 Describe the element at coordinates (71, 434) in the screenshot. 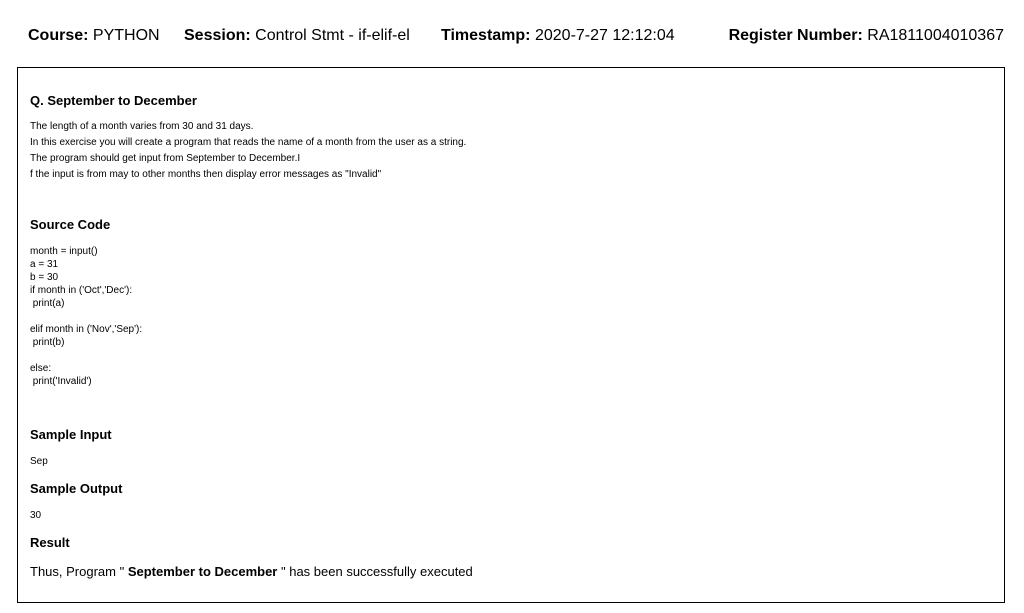

I see `sample-input-title: Sample Input` at that location.